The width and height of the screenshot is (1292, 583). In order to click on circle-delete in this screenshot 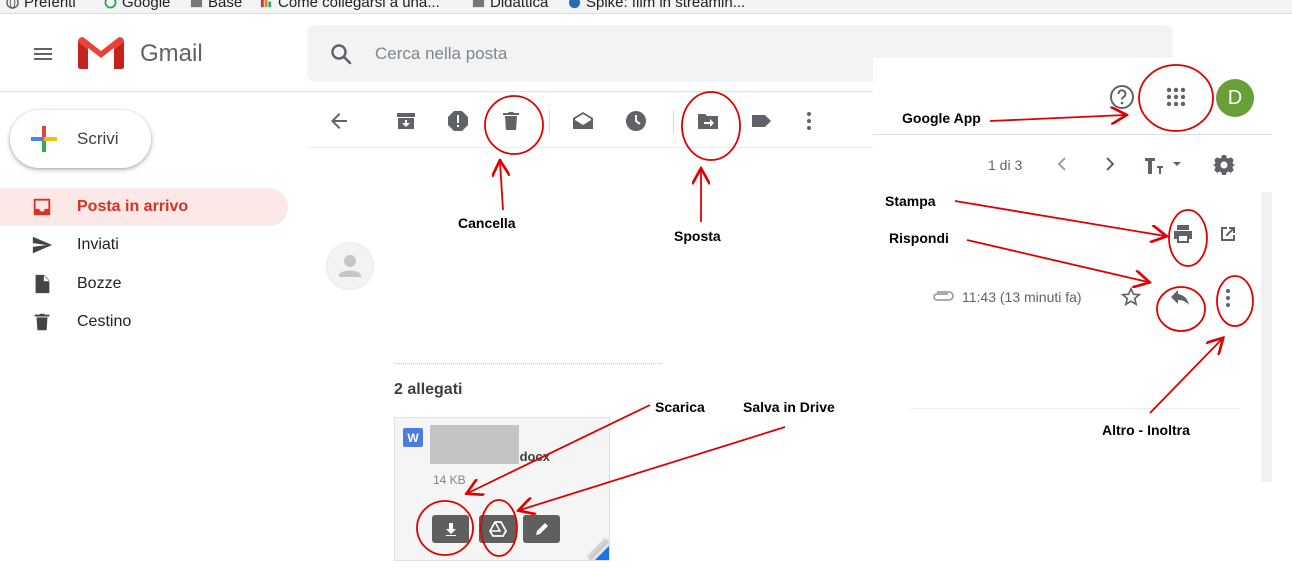, I will do `click(514, 125)`.